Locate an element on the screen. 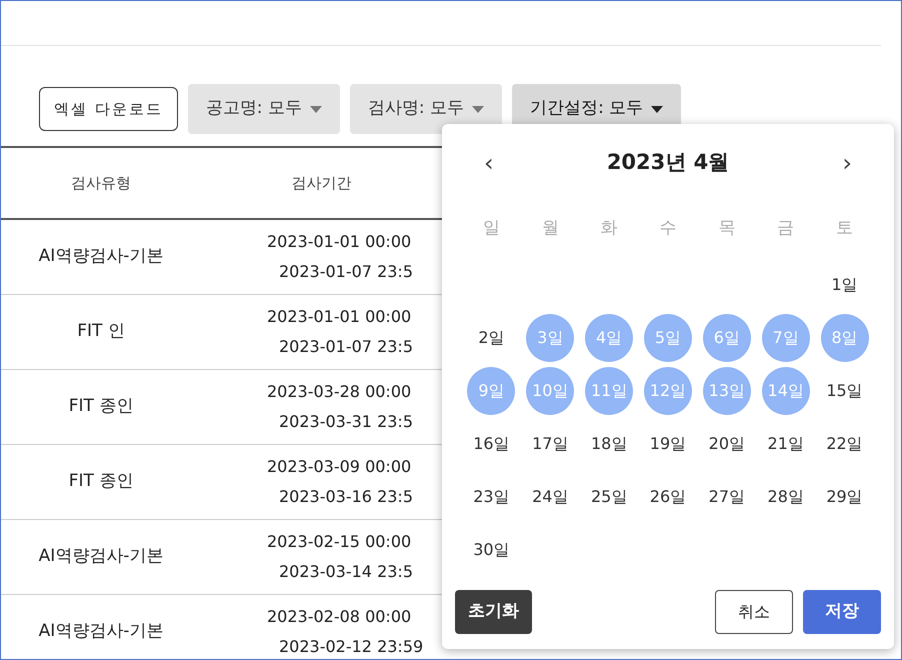  weekday-label: 토 is located at coordinates (844, 228).